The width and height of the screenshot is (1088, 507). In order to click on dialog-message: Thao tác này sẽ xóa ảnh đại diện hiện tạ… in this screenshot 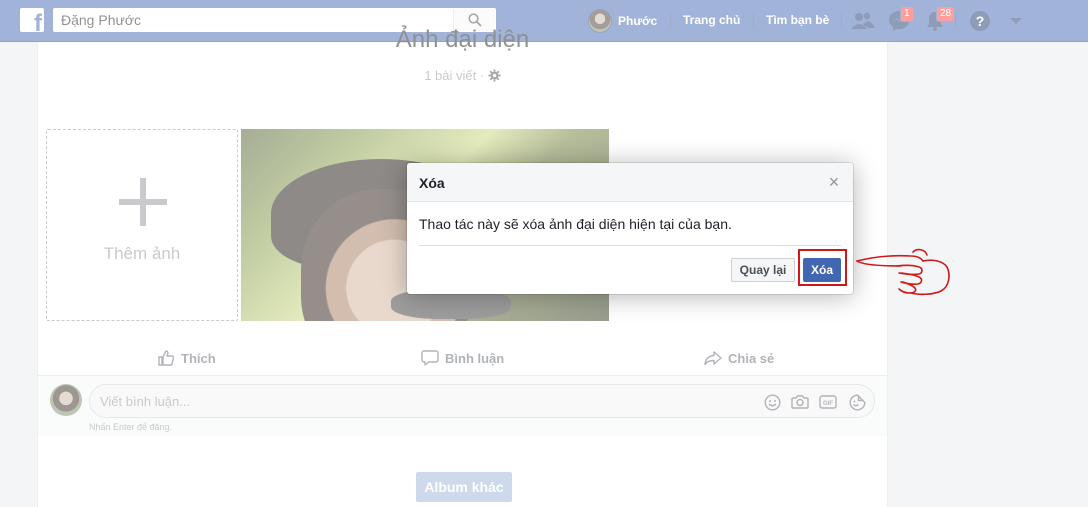, I will do `click(575, 224)`.